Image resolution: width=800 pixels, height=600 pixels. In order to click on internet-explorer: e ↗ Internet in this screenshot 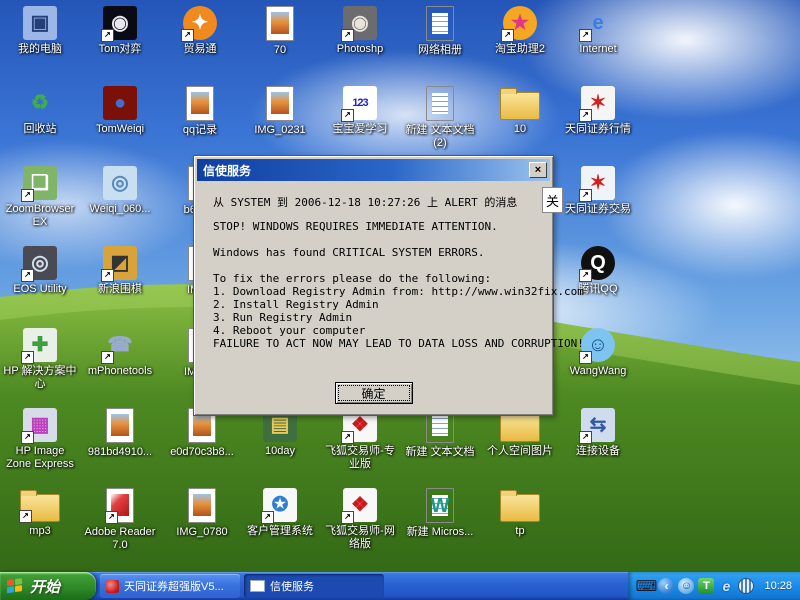, I will do `click(598, 31)`.